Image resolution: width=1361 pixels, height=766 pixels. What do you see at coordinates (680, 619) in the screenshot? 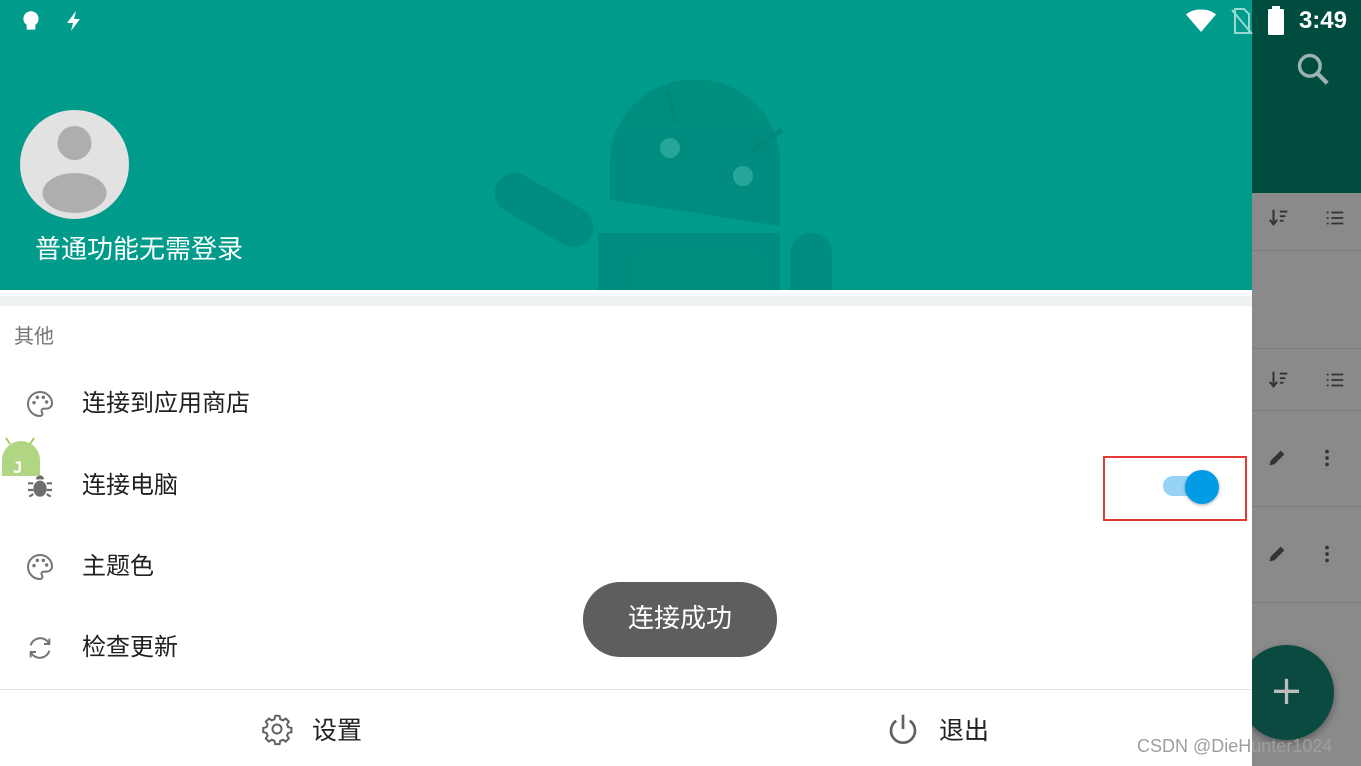
I see `toast-message: 连接成功` at bounding box center [680, 619].